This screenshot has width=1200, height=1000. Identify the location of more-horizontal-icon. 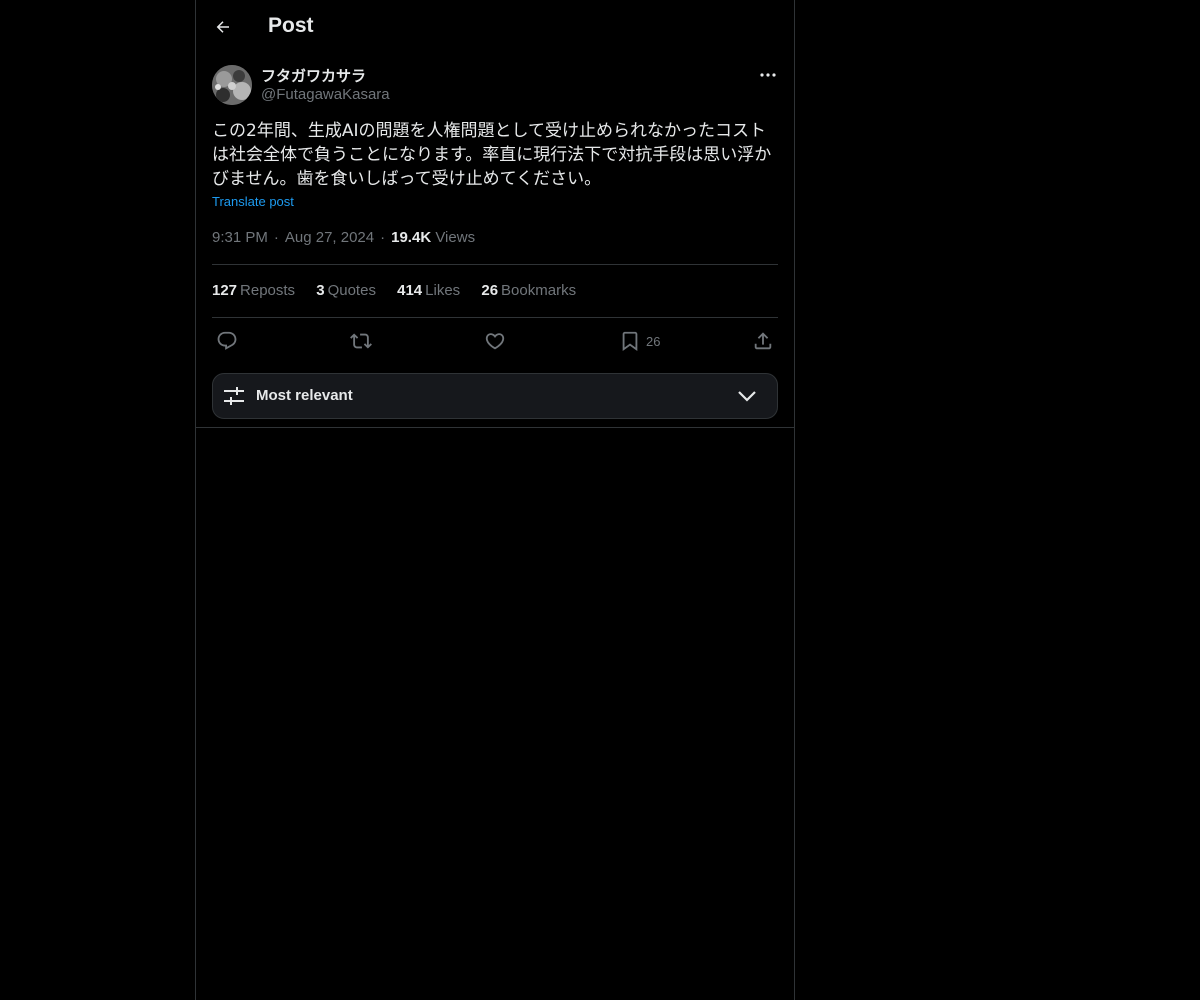
(768, 75).